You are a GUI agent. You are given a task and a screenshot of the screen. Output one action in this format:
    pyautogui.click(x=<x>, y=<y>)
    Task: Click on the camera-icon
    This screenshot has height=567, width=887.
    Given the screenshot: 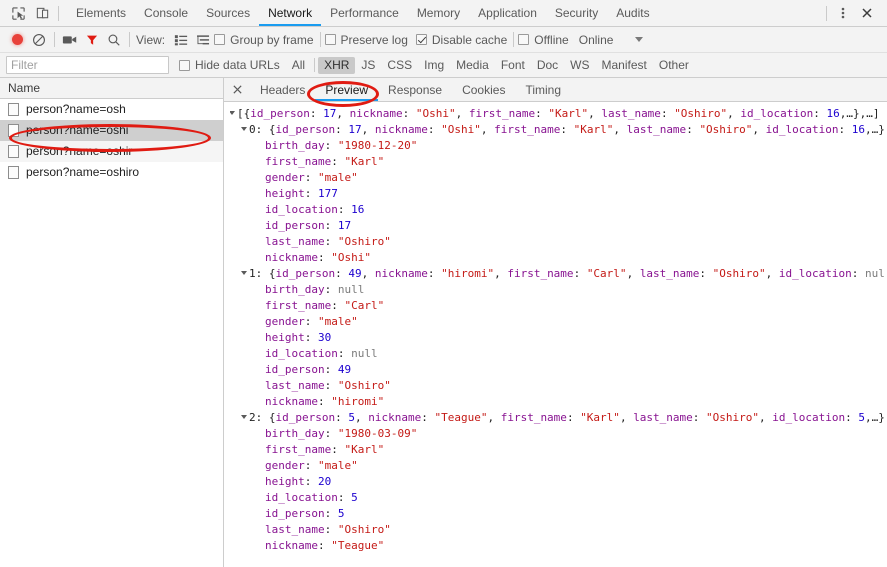 What is the action you would take?
    pyautogui.click(x=70, y=40)
    